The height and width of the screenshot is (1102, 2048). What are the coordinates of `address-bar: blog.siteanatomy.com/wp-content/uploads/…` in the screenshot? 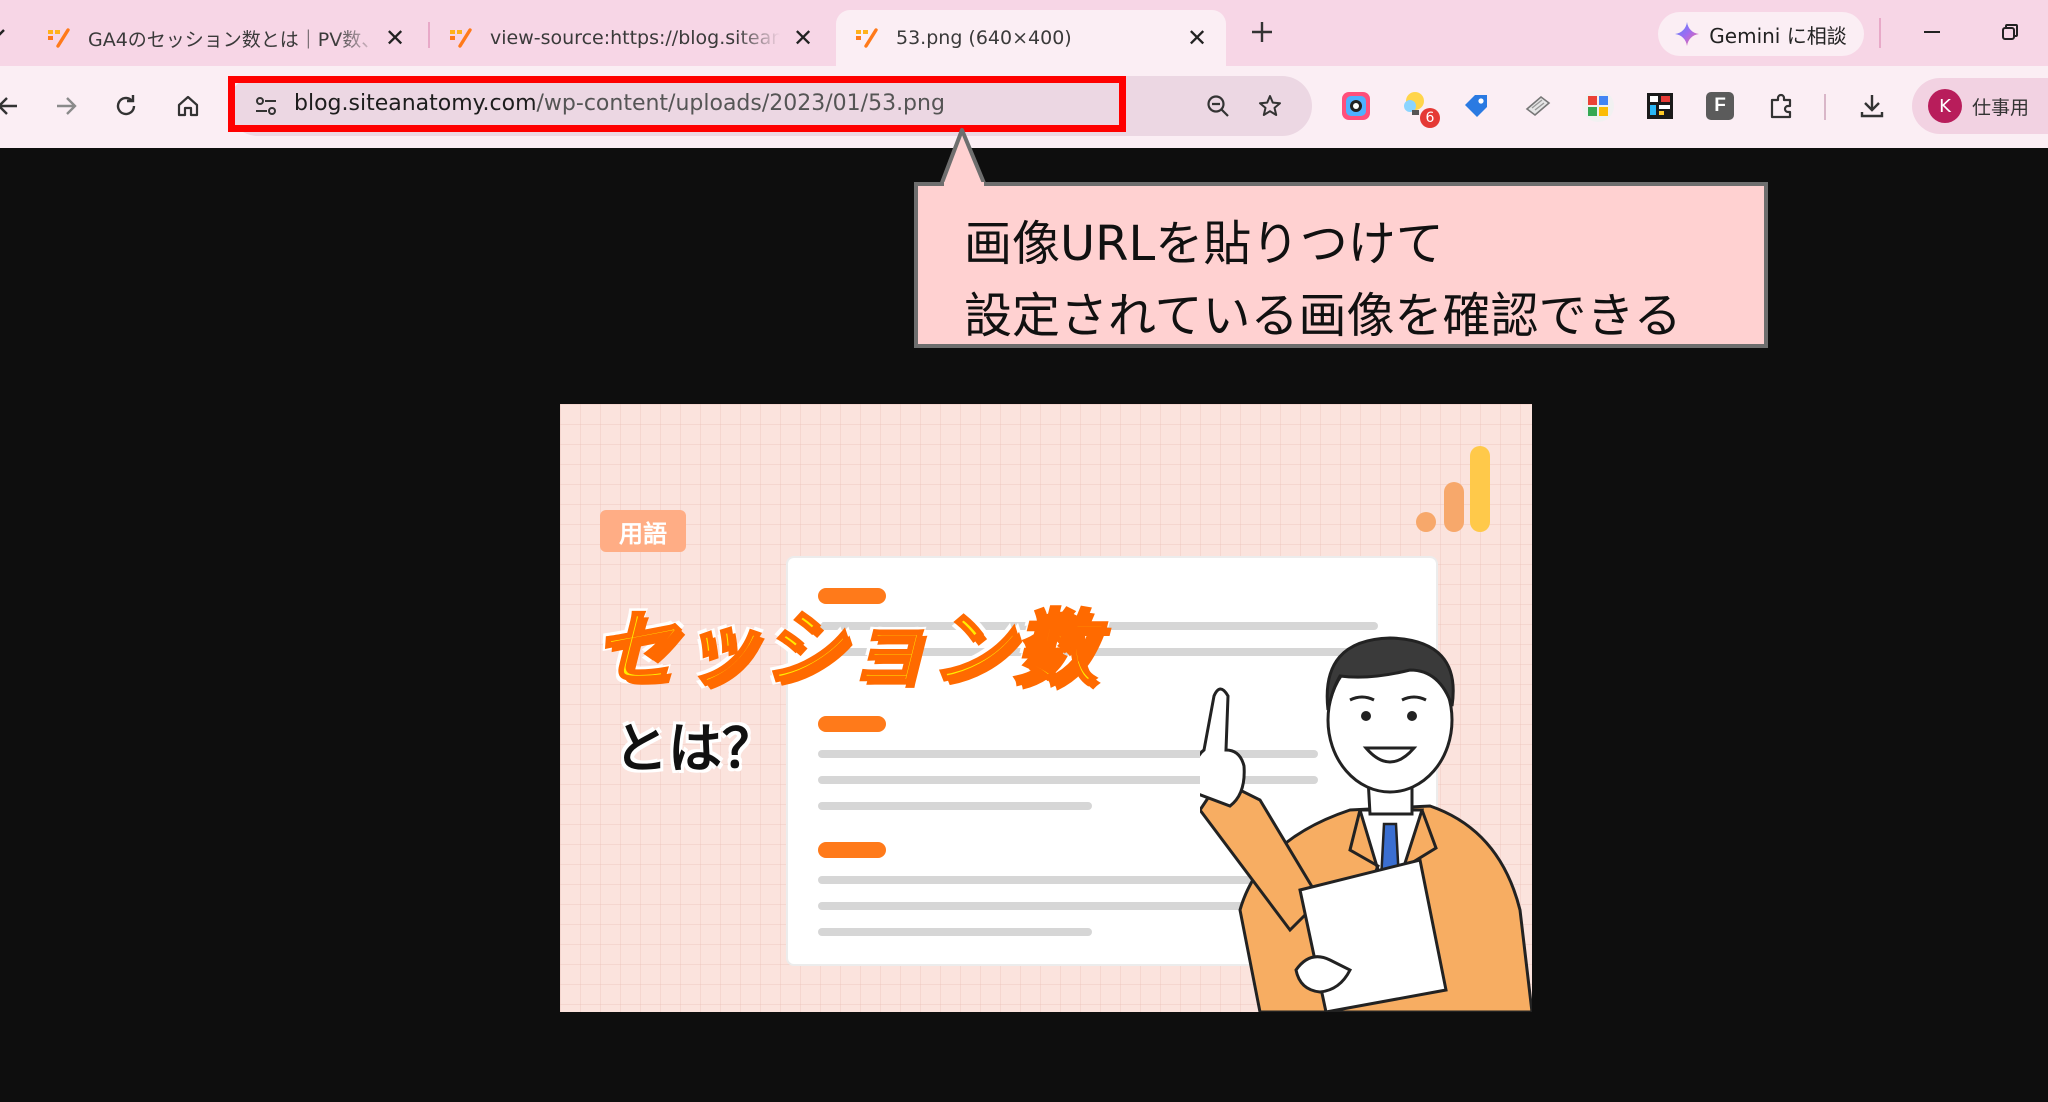 It's located at (770, 106).